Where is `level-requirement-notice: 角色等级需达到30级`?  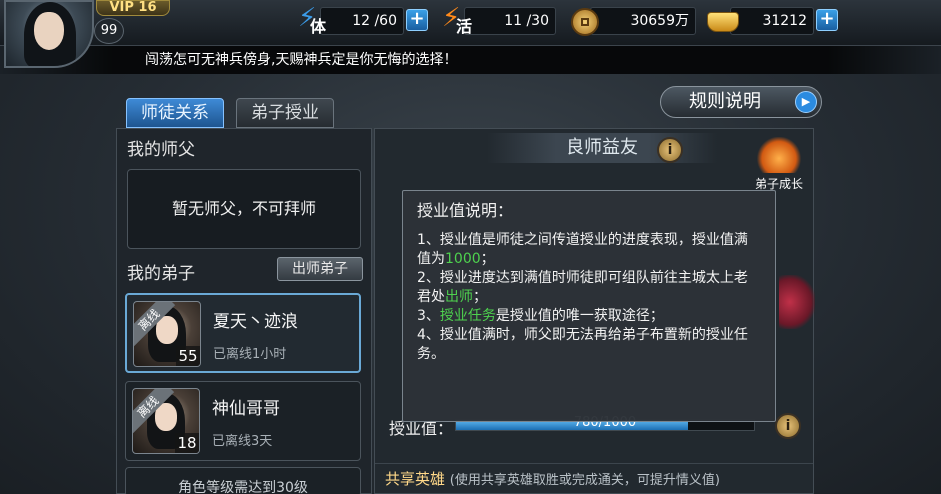
level-requirement-notice: 角色等级需达到30级 is located at coordinates (243, 480).